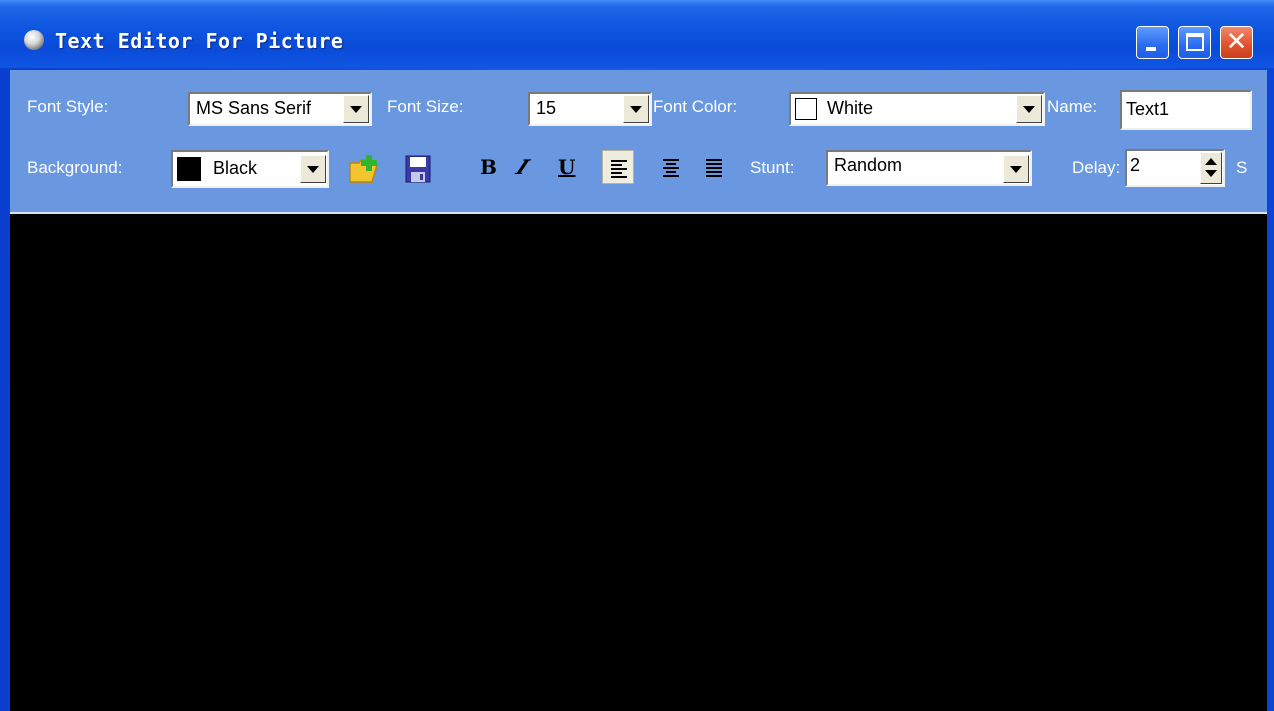 This screenshot has height=711, width=1274. I want to click on align-justify-button, so click(714, 167).